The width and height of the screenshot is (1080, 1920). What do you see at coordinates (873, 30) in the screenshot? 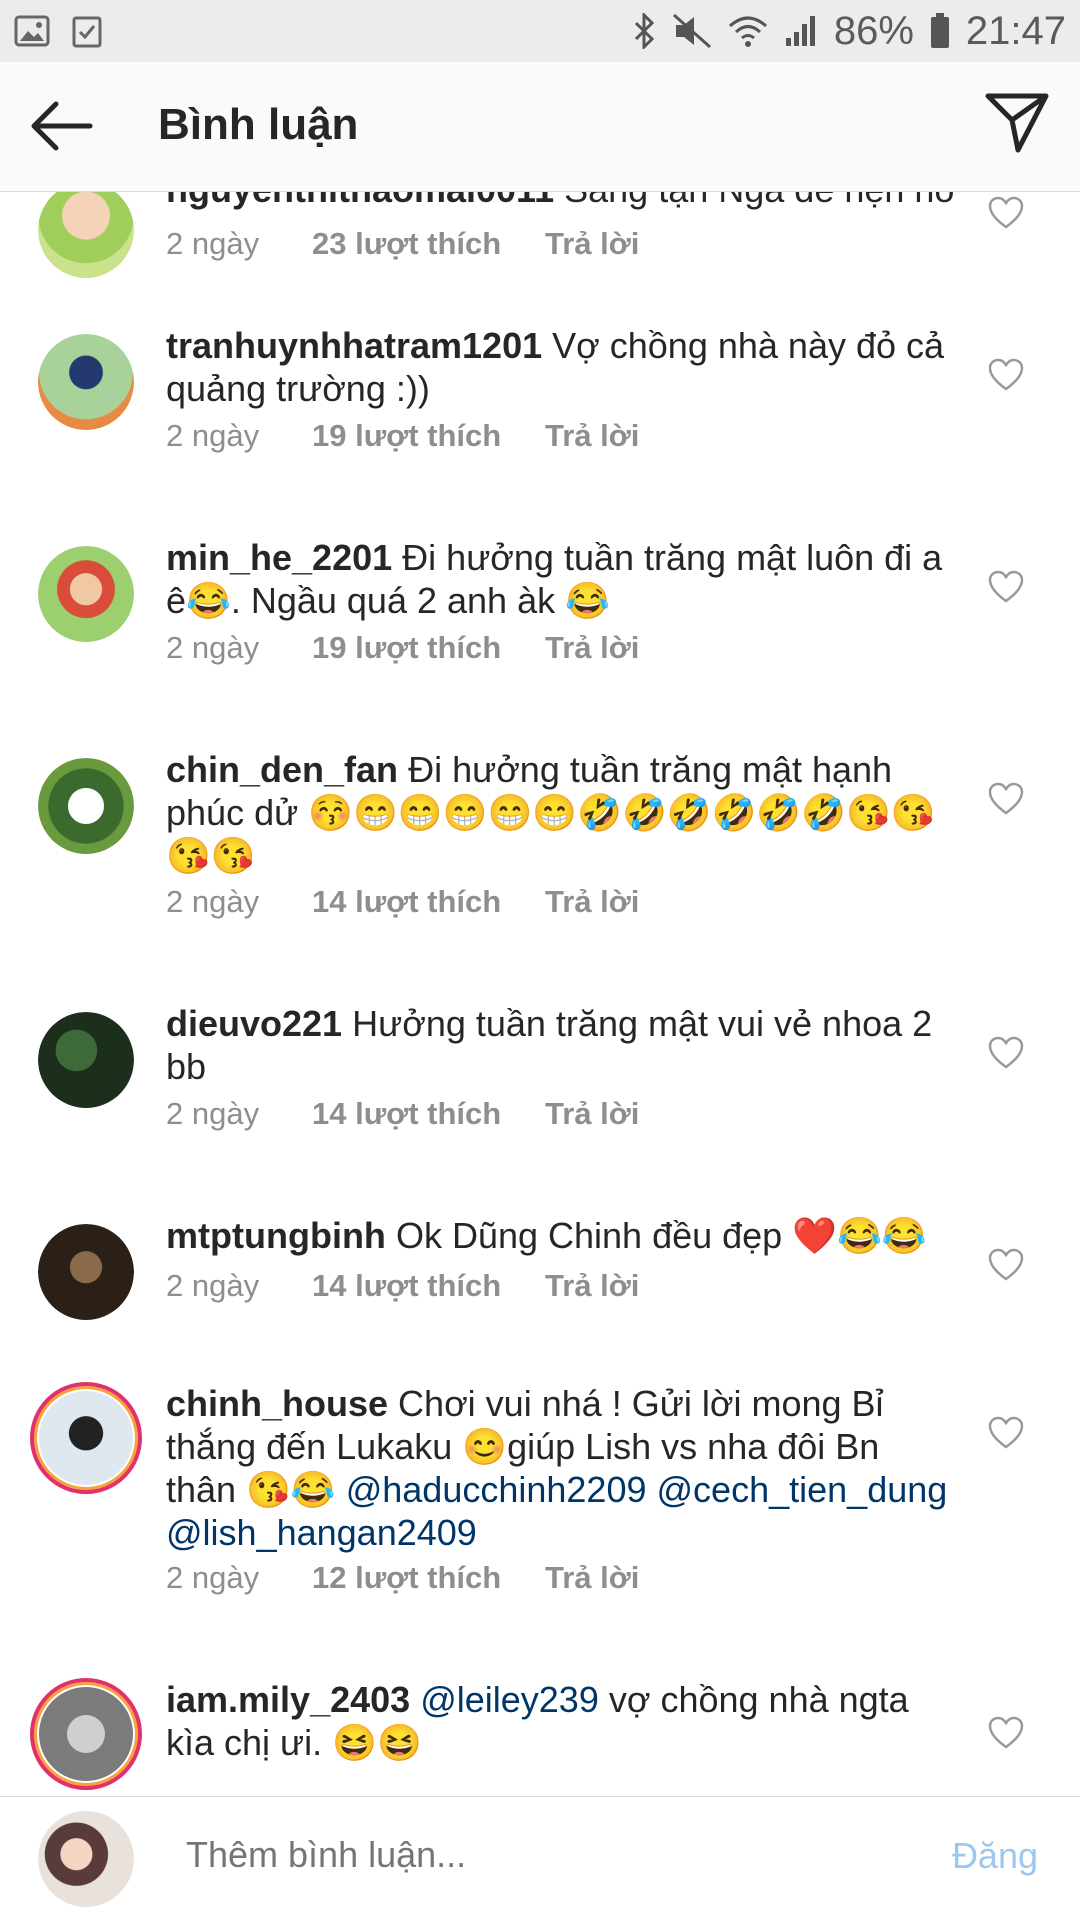
I see `battery-percent: 86%` at bounding box center [873, 30].